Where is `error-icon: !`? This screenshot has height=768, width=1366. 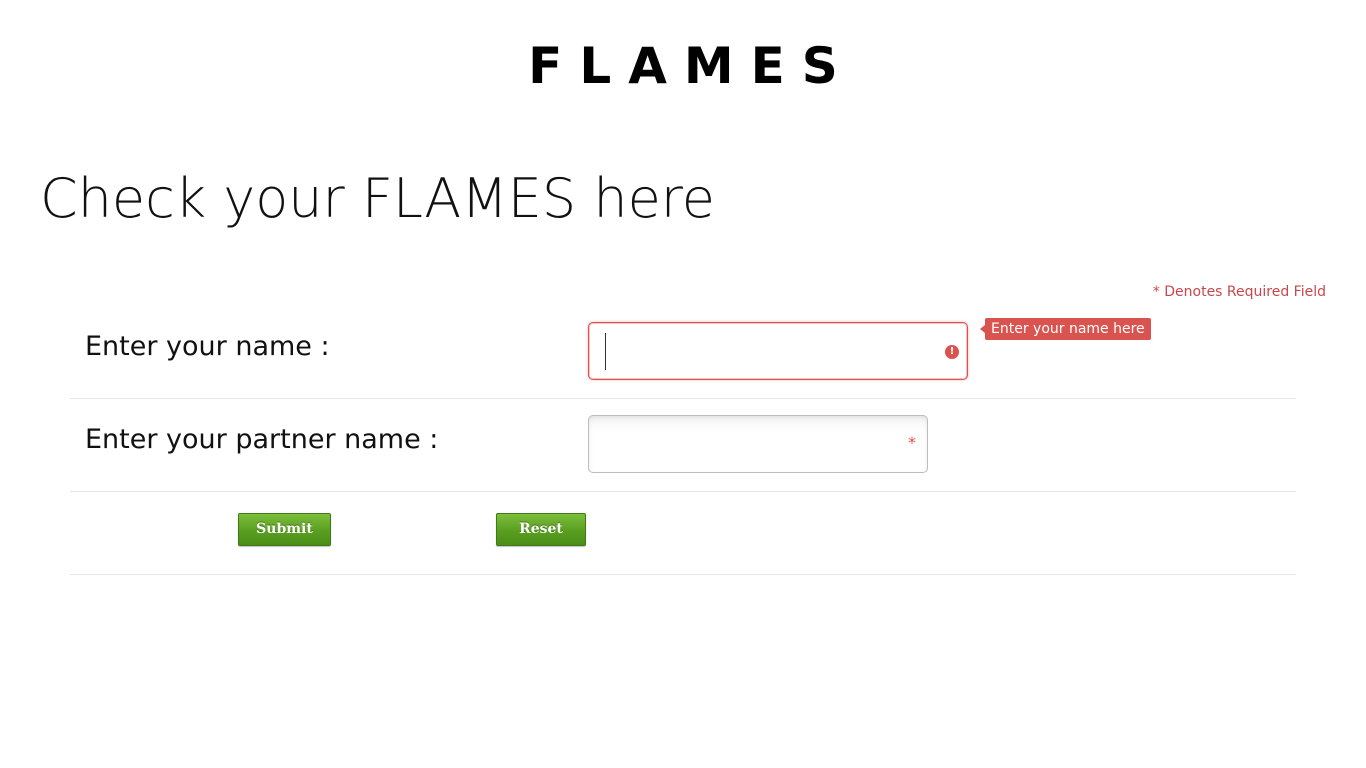
error-icon: ! is located at coordinates (952, 352).